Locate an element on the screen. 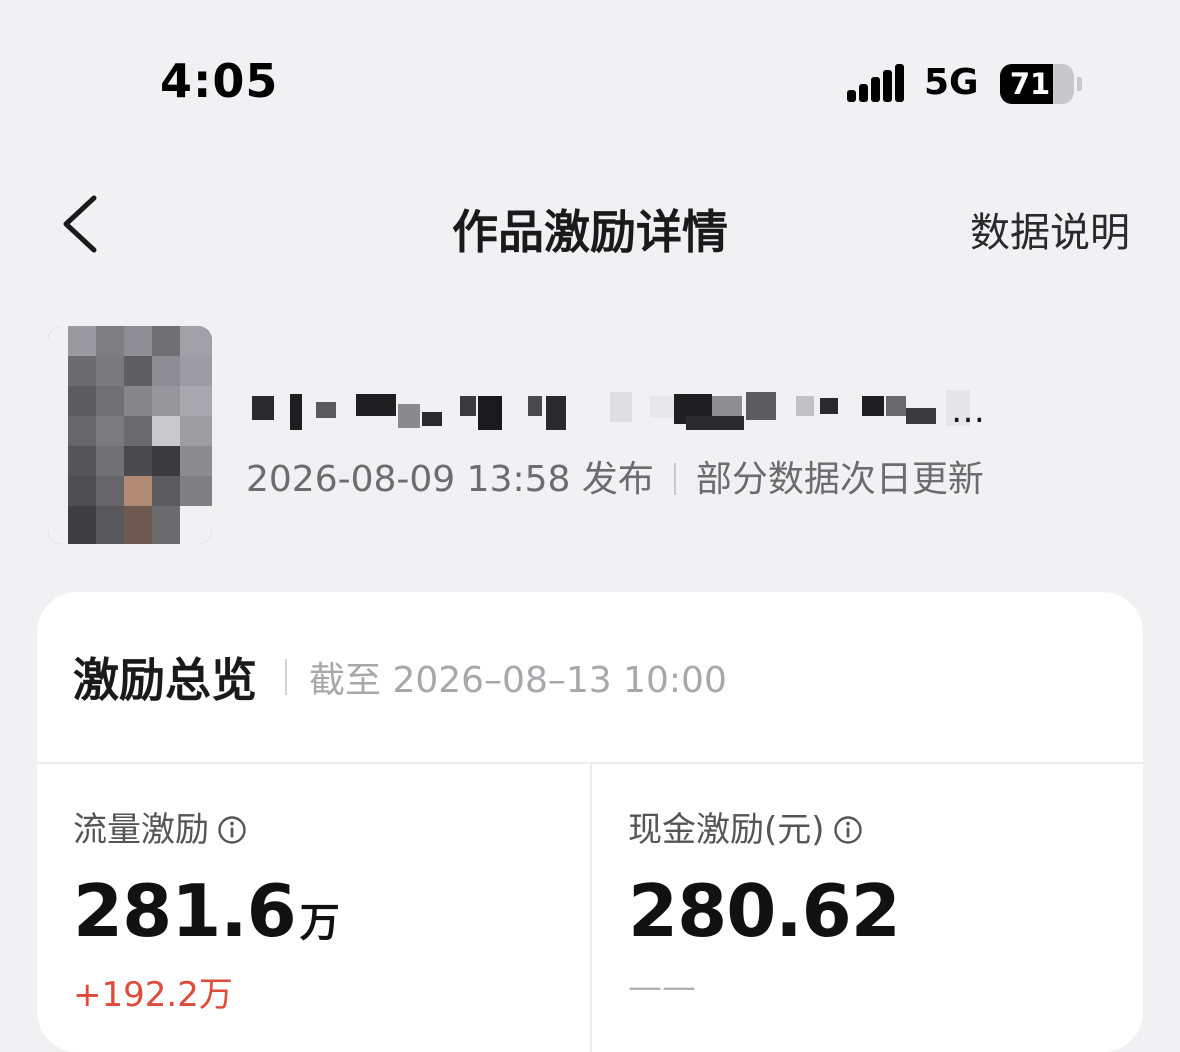 This screenshot has height=1052, width=1180. status-bar: 4:05 5G 71 is located at coordinates (590, 75).